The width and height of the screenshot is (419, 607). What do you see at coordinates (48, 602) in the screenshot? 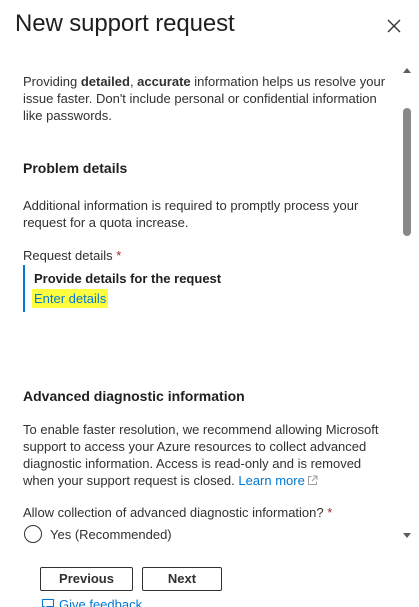
I see `feedback-icon` at bounding box center [48, 602].